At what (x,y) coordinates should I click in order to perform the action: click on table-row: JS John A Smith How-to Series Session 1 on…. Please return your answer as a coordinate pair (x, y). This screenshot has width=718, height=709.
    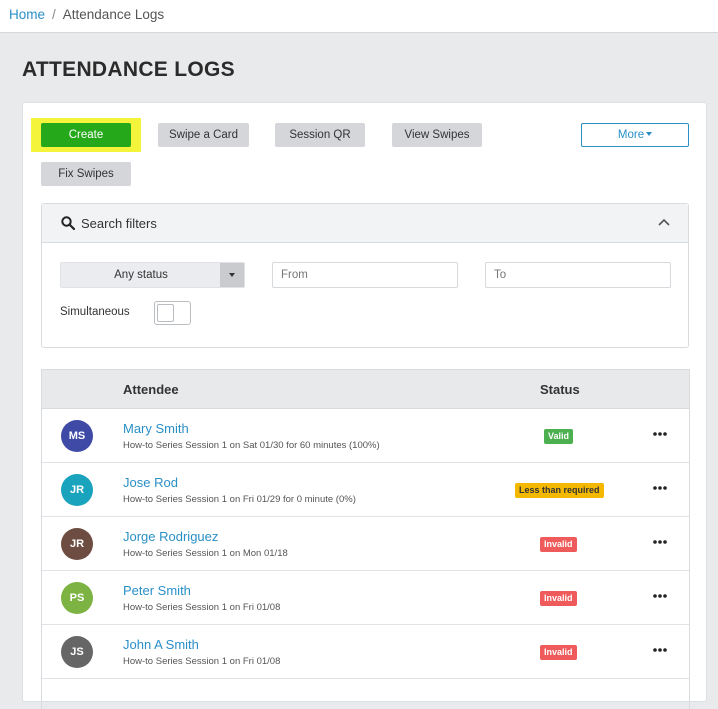
    Looking at the image, I should click on (365, 652).